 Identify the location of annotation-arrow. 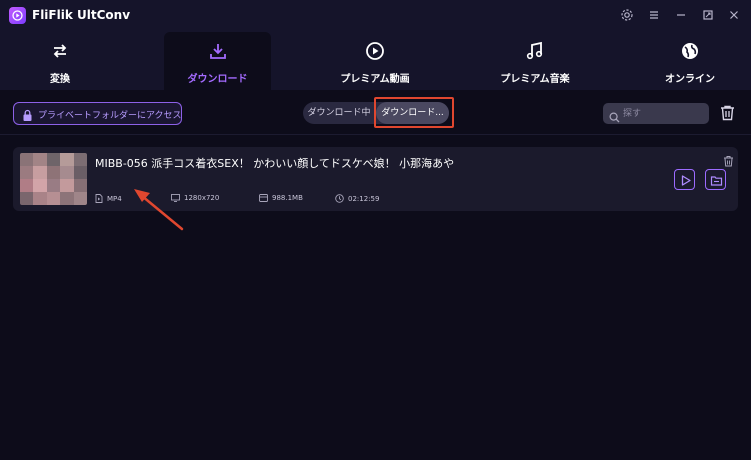
(159, 210).